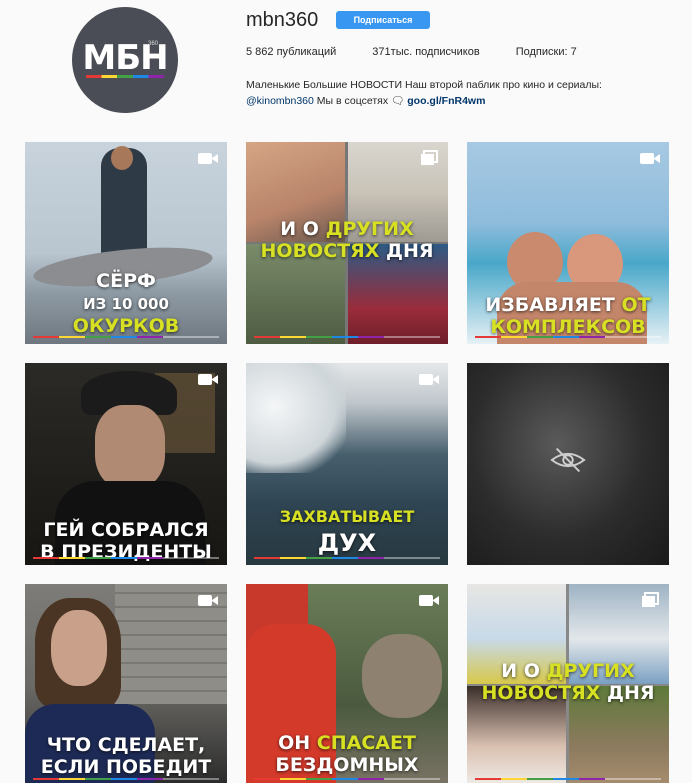 The image size is (692, 783). Describe the element at coordinates (568, 460) in the screenshot. I see `hidden-eye-icon` at that location.